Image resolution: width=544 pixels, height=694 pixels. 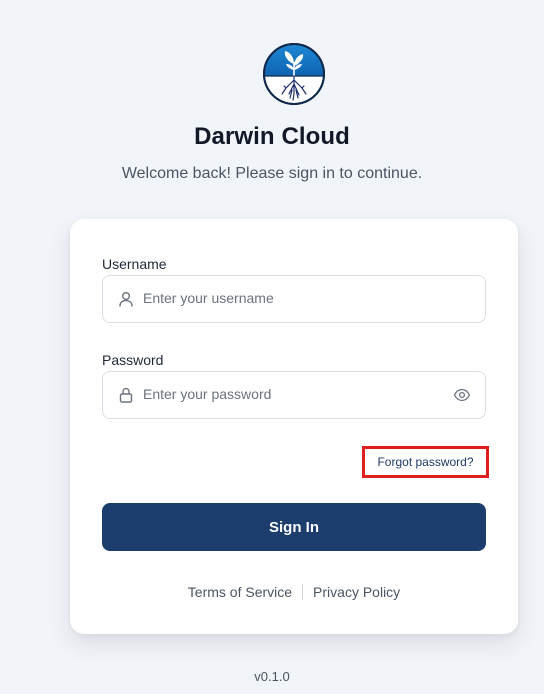 I want to click on lock-icon, so click(x=126, y=395).